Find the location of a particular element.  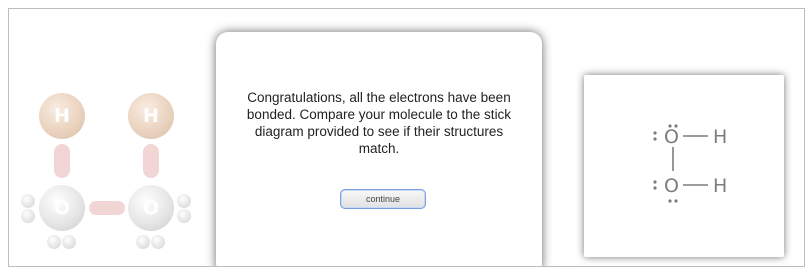

hydrogen-atom-left: H is located at coordinates (62, 116).